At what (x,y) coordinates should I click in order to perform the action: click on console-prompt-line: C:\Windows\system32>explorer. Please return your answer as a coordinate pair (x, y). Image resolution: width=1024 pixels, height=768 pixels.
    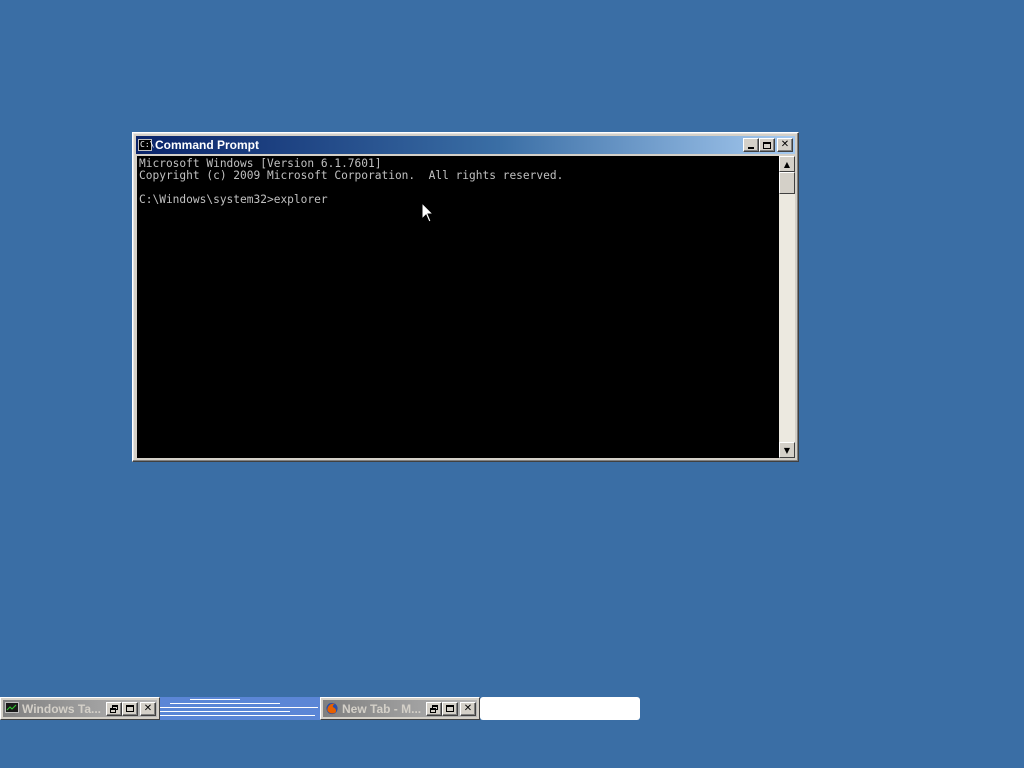
    Looking at the image, I should click on (459, 200).